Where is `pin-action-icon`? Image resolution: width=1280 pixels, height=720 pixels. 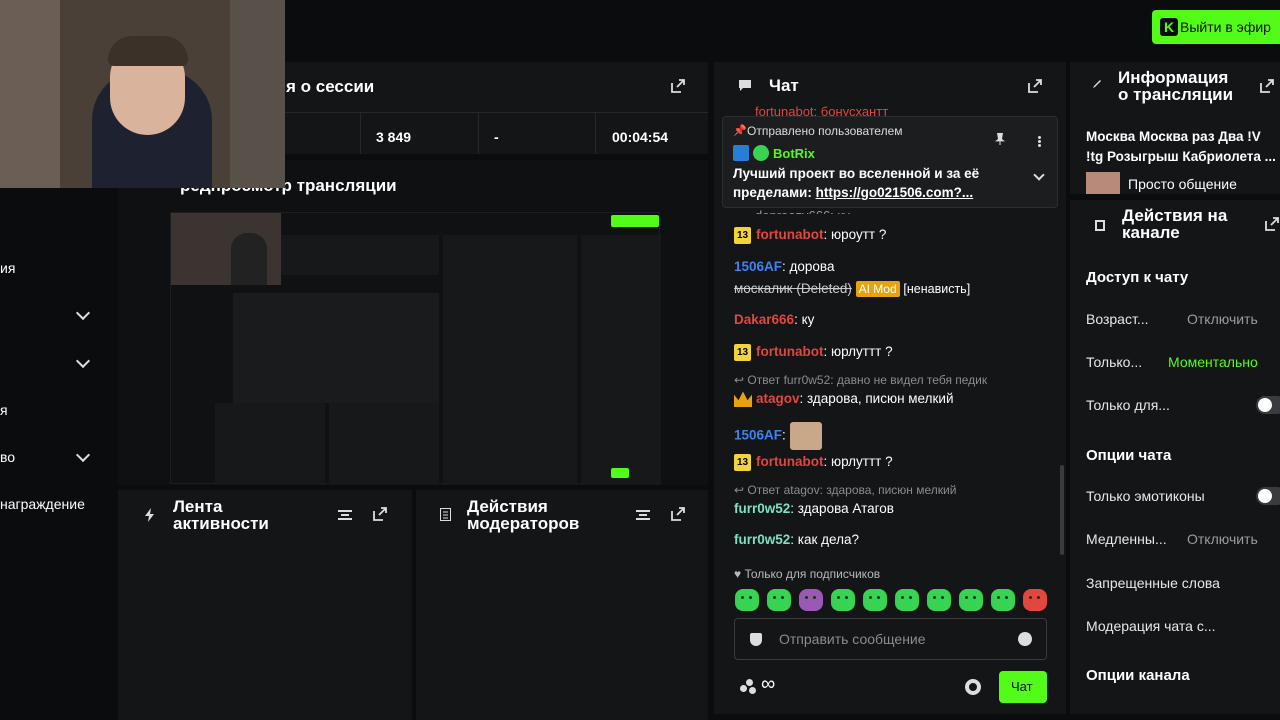
pin-action-icon is located at coordinates (1000, 139).